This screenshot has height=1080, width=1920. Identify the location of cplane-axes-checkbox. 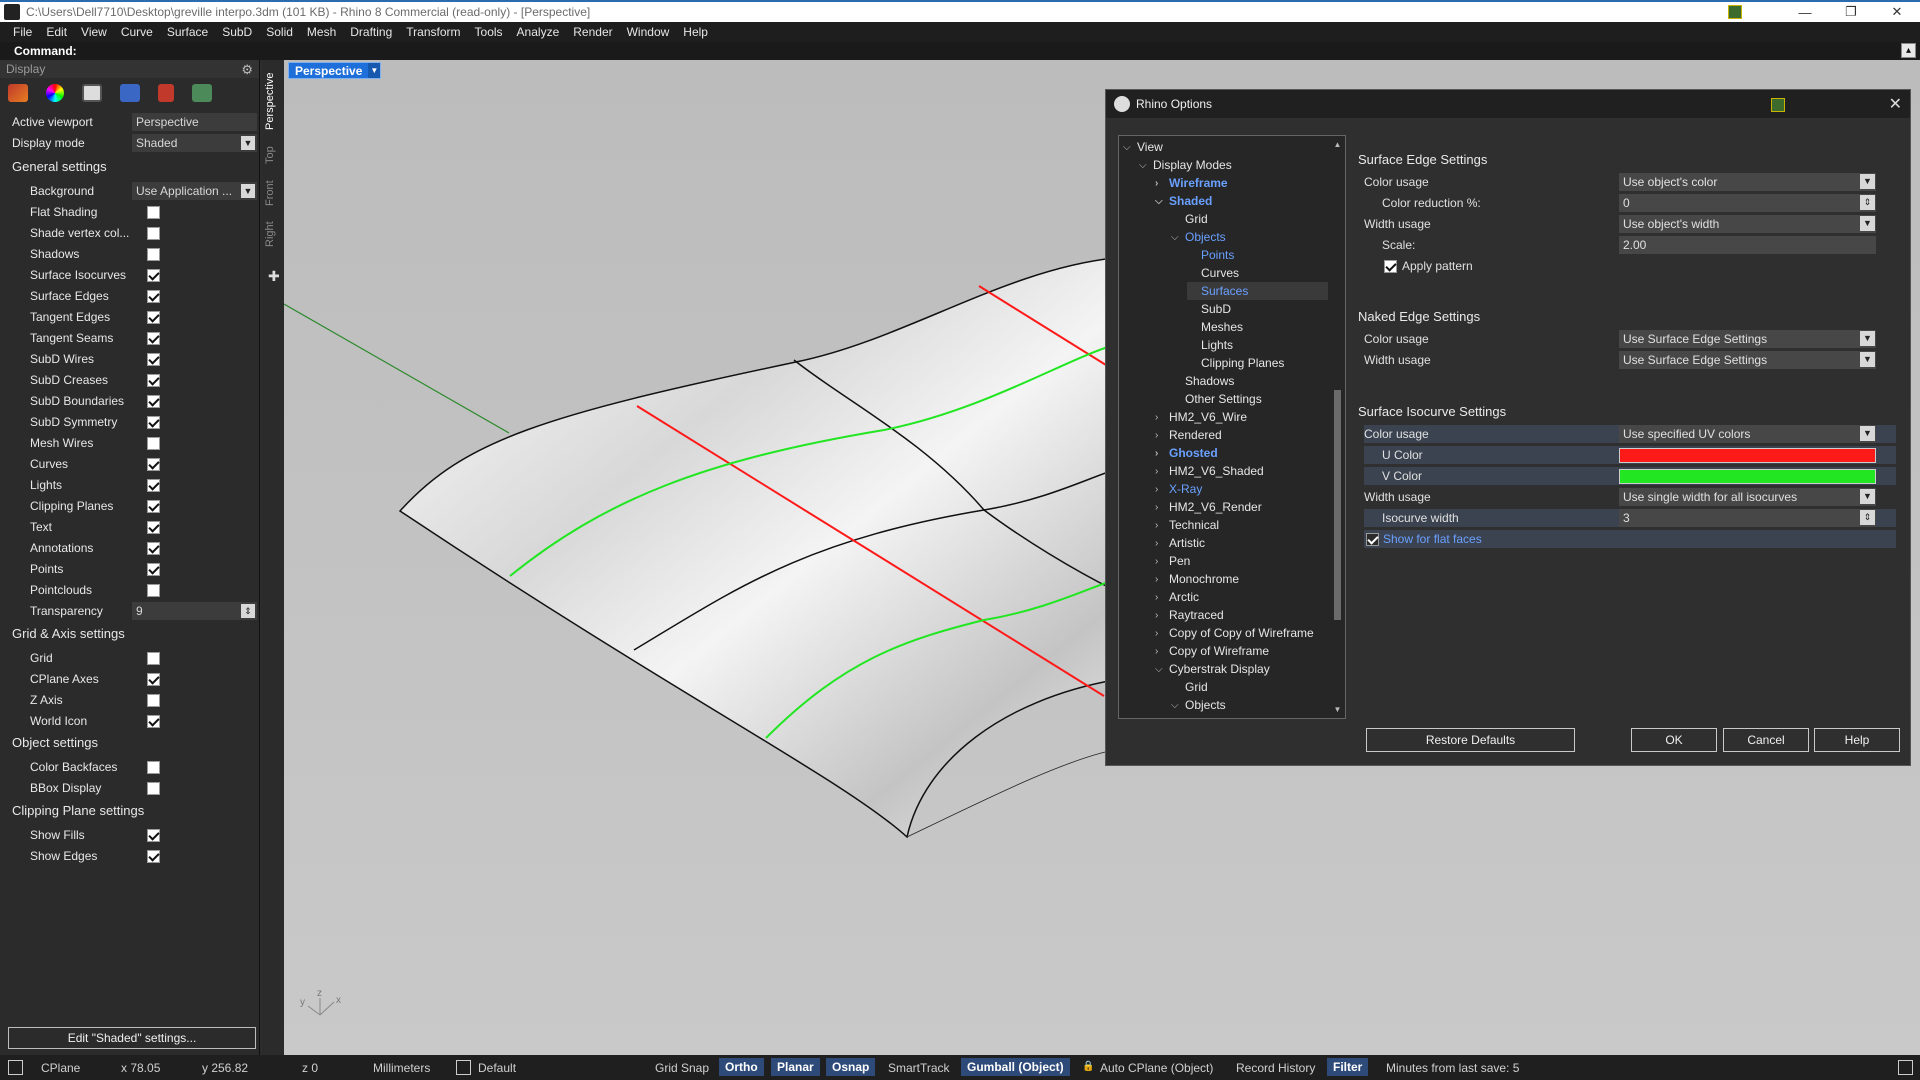
(153, 679).